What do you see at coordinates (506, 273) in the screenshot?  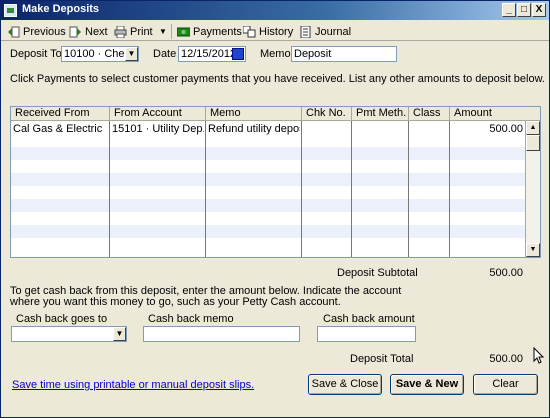 I see `deposit-subtotal-value: 500.00` at bounding box center [506, 273].